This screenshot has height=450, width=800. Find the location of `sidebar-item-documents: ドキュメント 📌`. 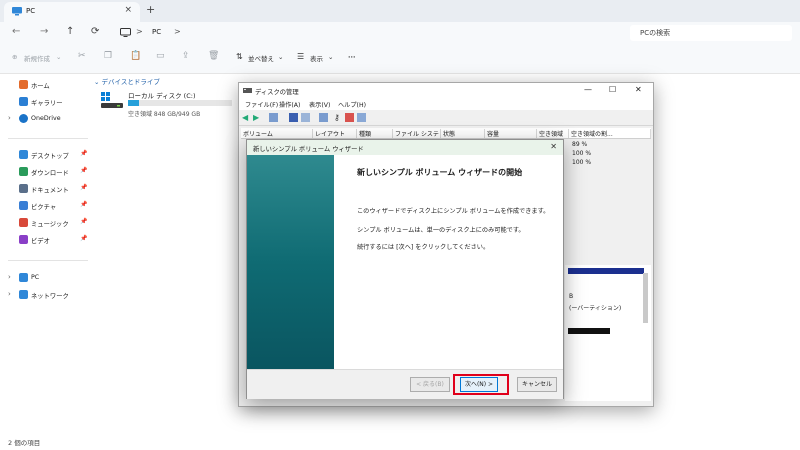

sidebar-item-documents: ドキュメント 📌 is located at coordinates (45, 189).